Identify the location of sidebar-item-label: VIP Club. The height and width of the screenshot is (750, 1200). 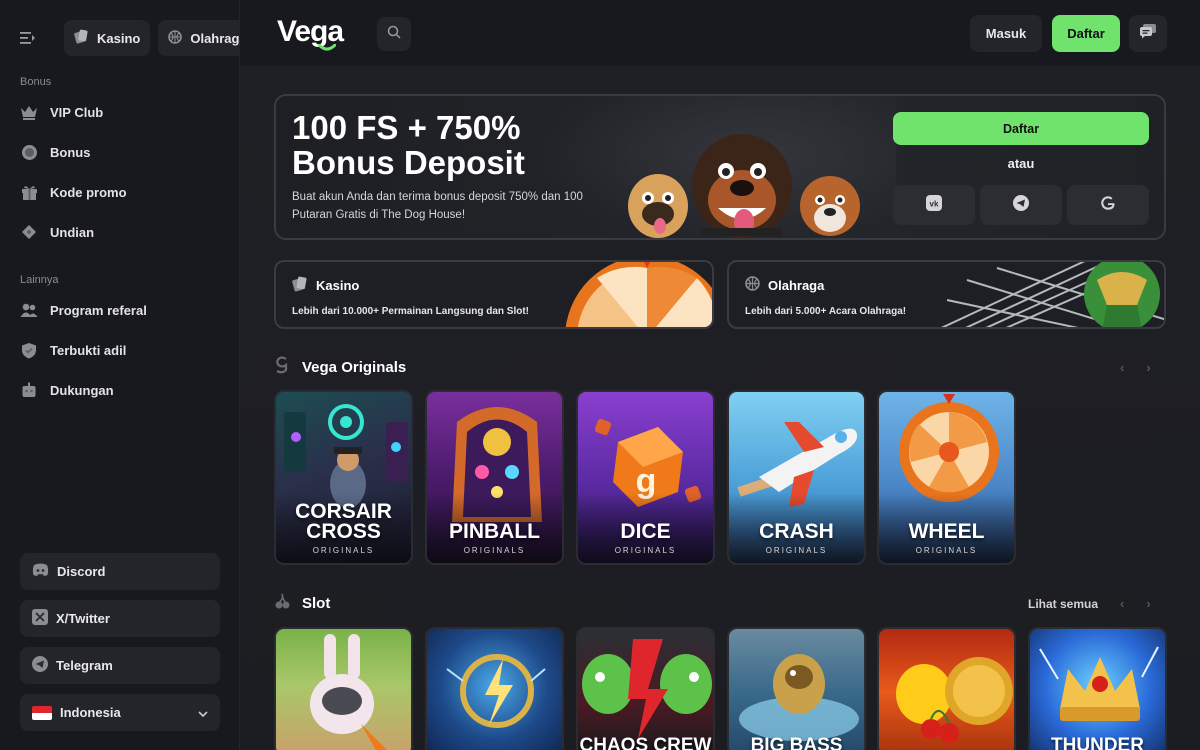
(77, 112).